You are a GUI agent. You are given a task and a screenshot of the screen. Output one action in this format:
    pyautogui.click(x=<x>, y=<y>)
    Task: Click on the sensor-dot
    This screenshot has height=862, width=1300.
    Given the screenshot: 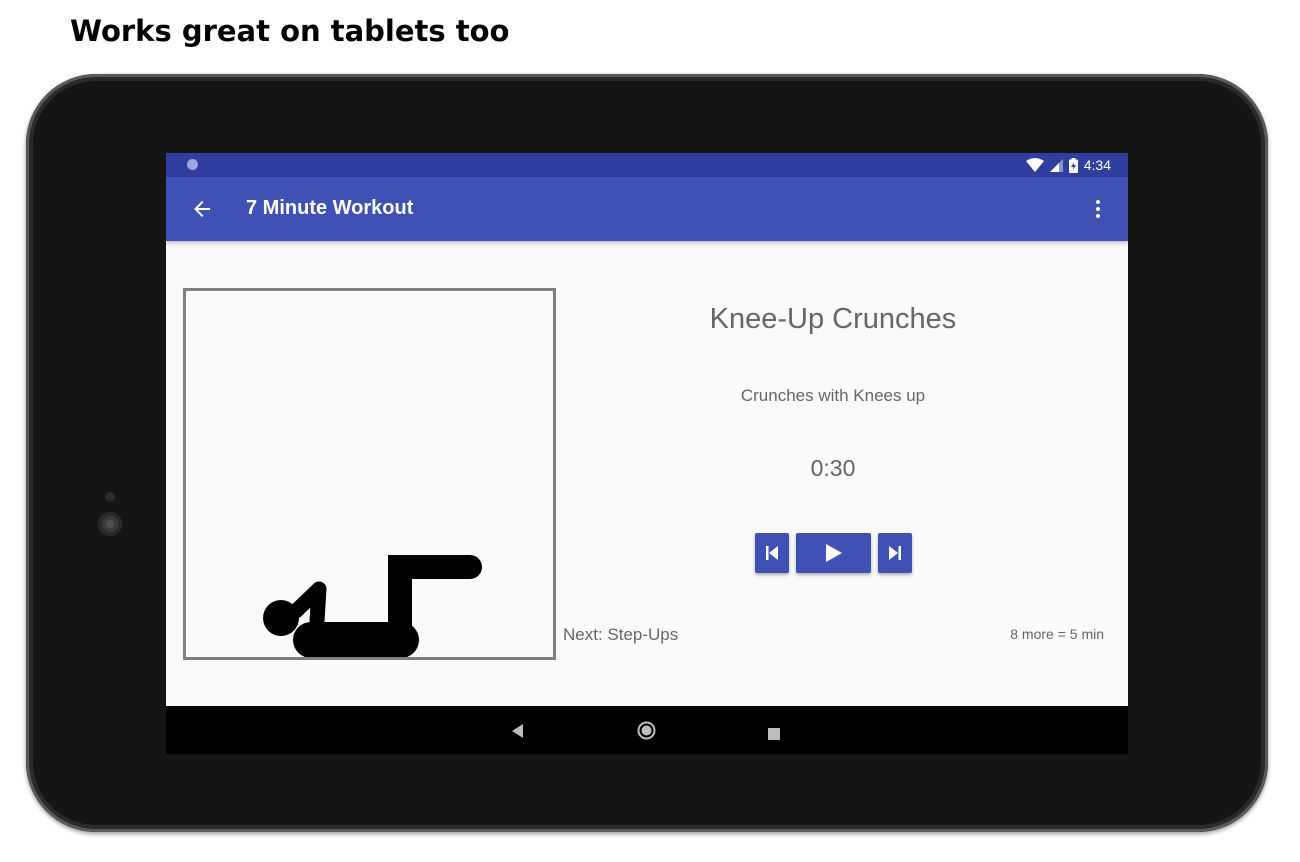 What is the action you would take?
    pyautogui.click(x=110, y=497)
    